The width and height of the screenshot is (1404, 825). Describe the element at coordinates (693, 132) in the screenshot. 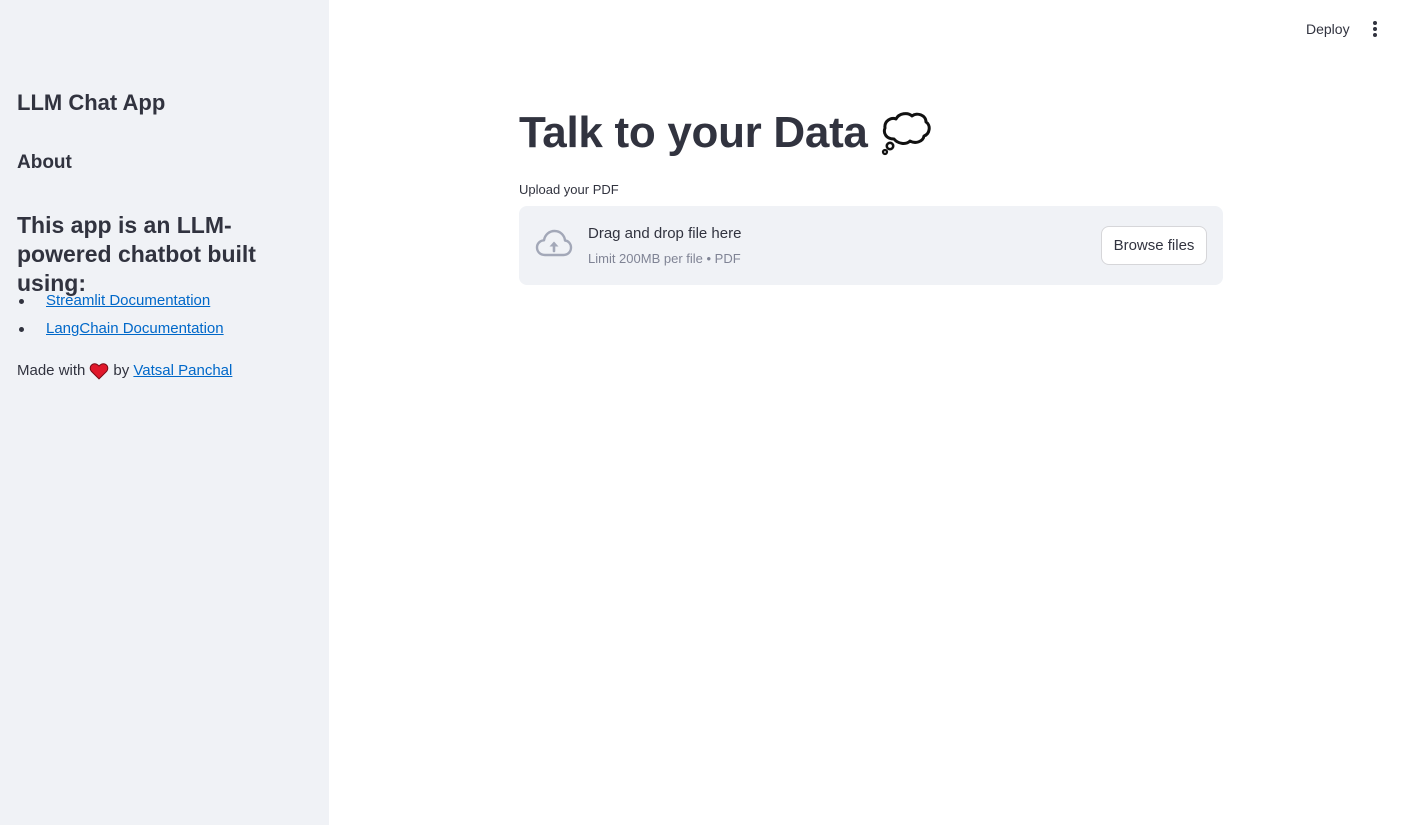

I see `page-title-text: Talk to your Data` at that location.